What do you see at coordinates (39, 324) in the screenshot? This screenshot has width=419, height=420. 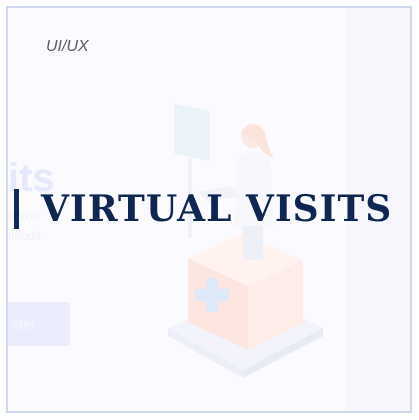 I see `faded-register-button: ster` at bounding box center [39, 324].